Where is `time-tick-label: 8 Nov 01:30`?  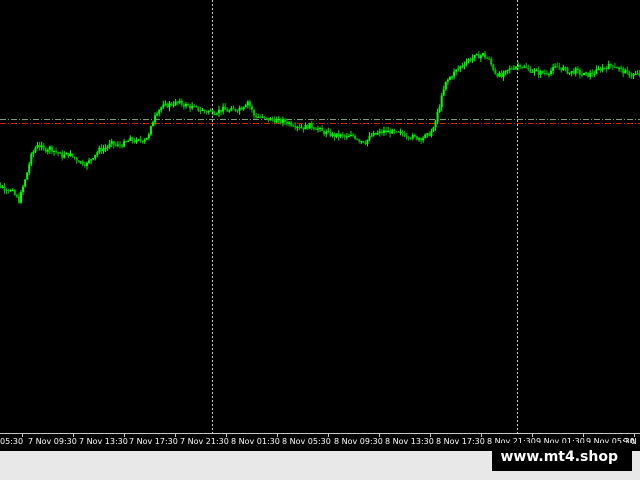
time-tick-label: 8 Nov 01:30 is located at coordinates (255, 441).